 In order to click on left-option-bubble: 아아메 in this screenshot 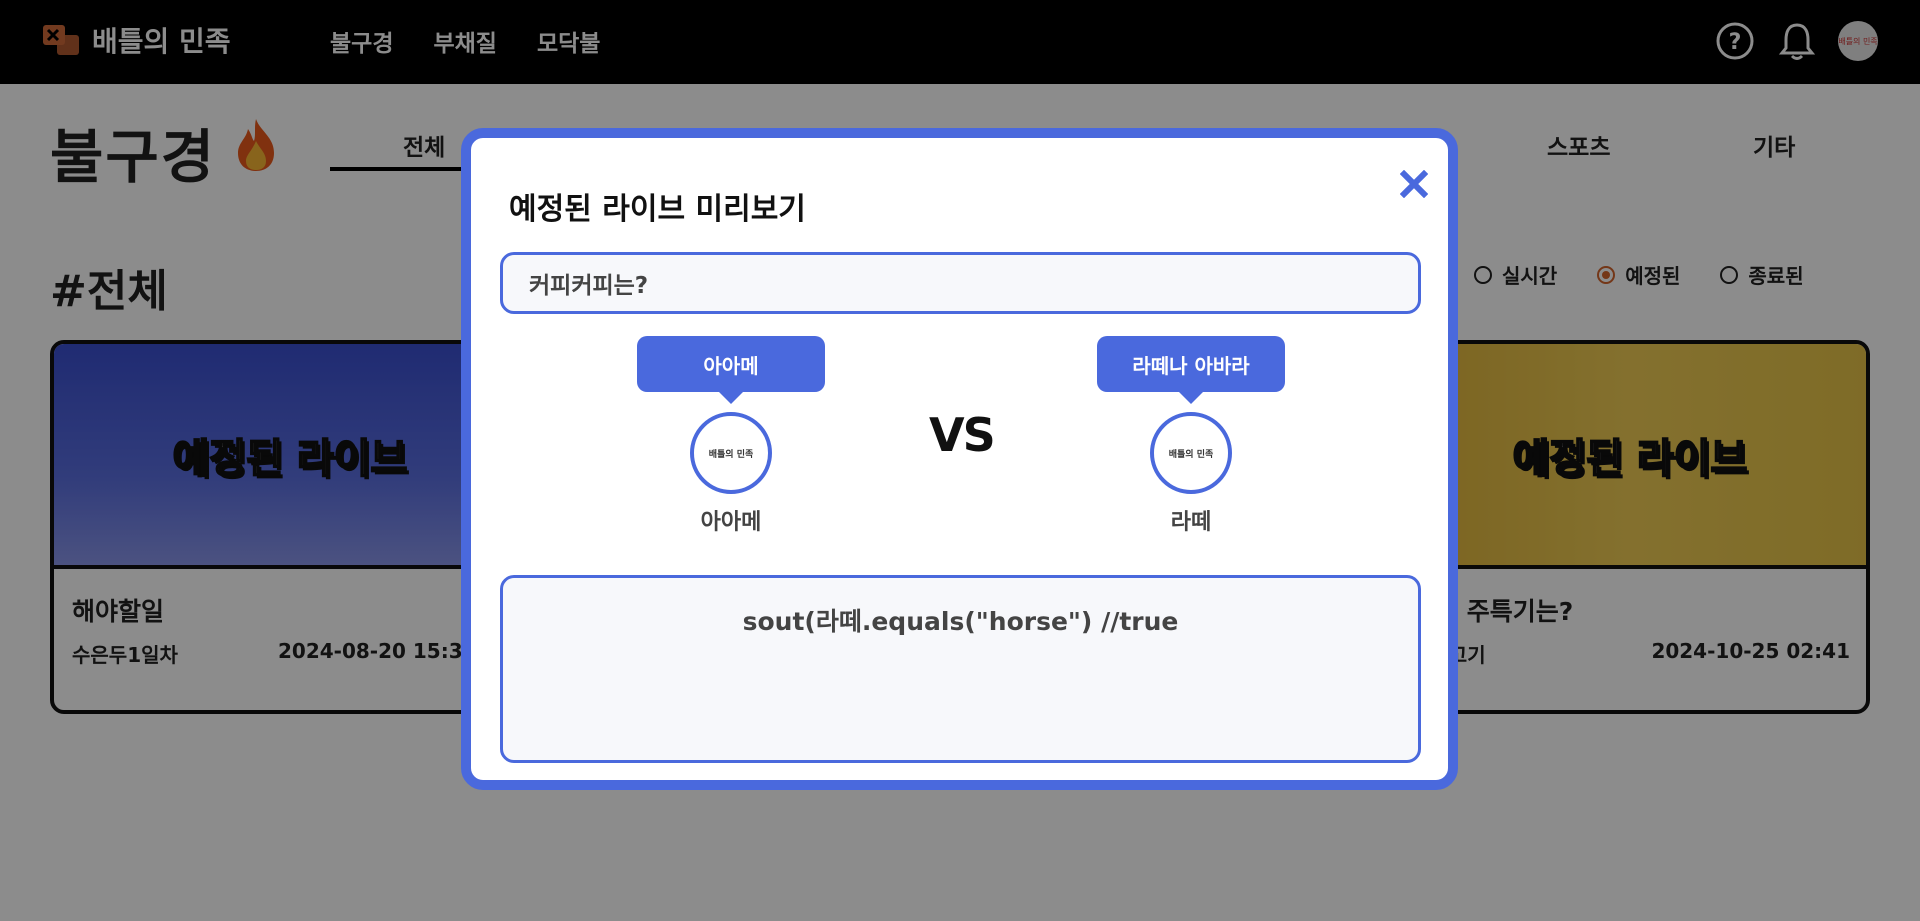, I will do `click(731, 370)`.